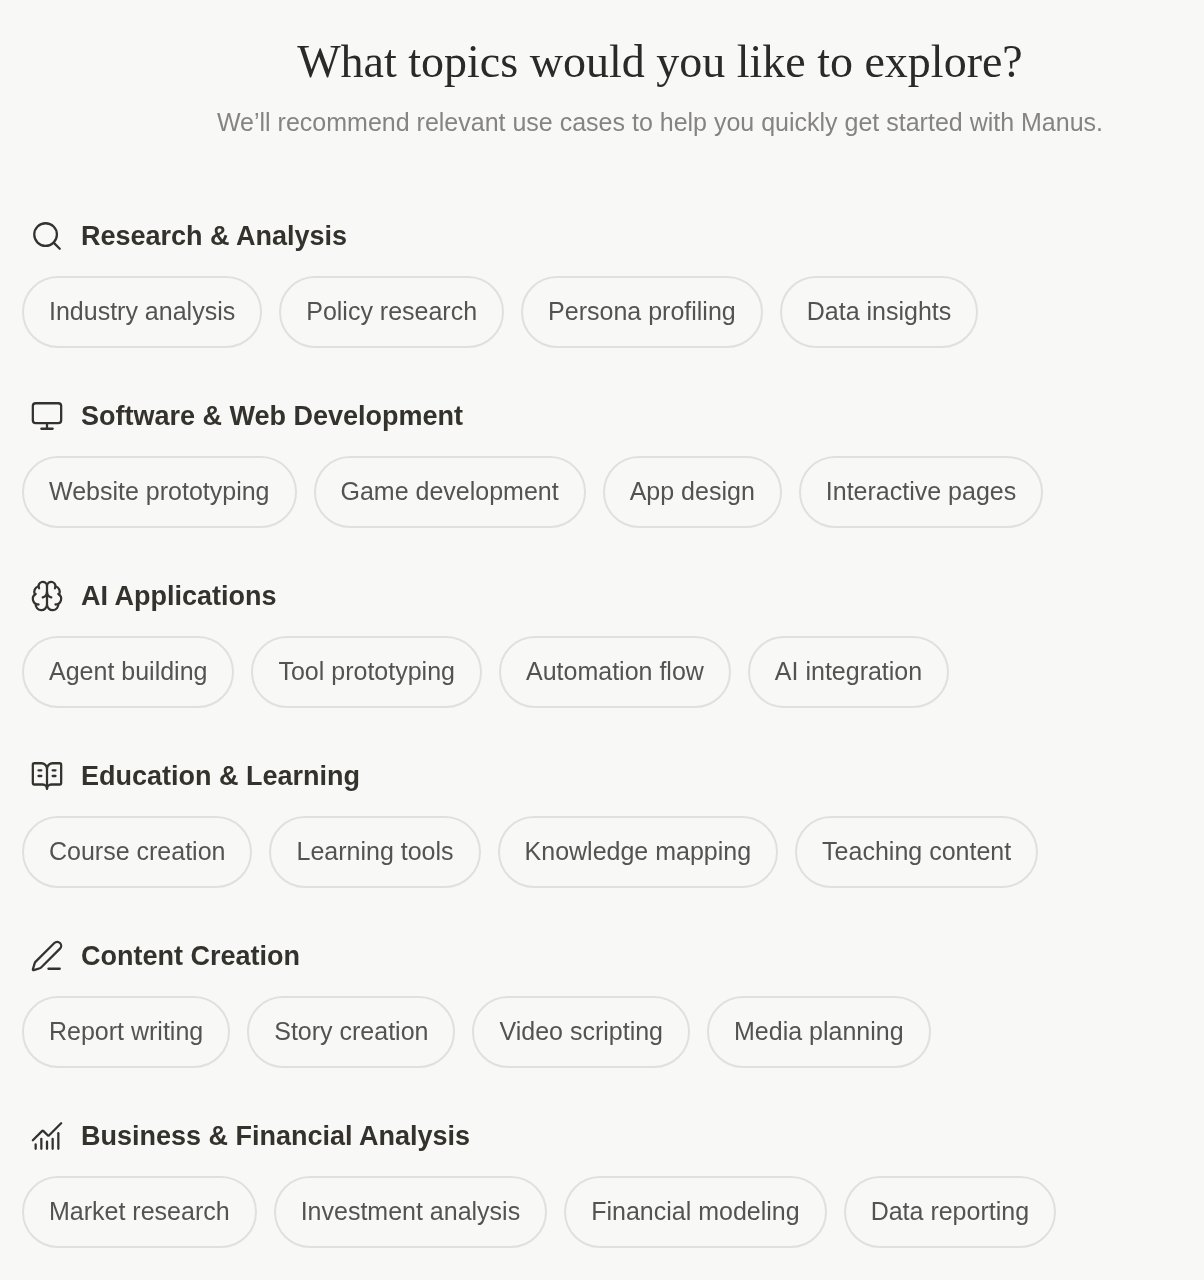 This screenshot has width=1204, height=1280. What do you see at coordinates (47, 956) in the screenshot?
I see `pen-icon` at bounding box center [47, 956].